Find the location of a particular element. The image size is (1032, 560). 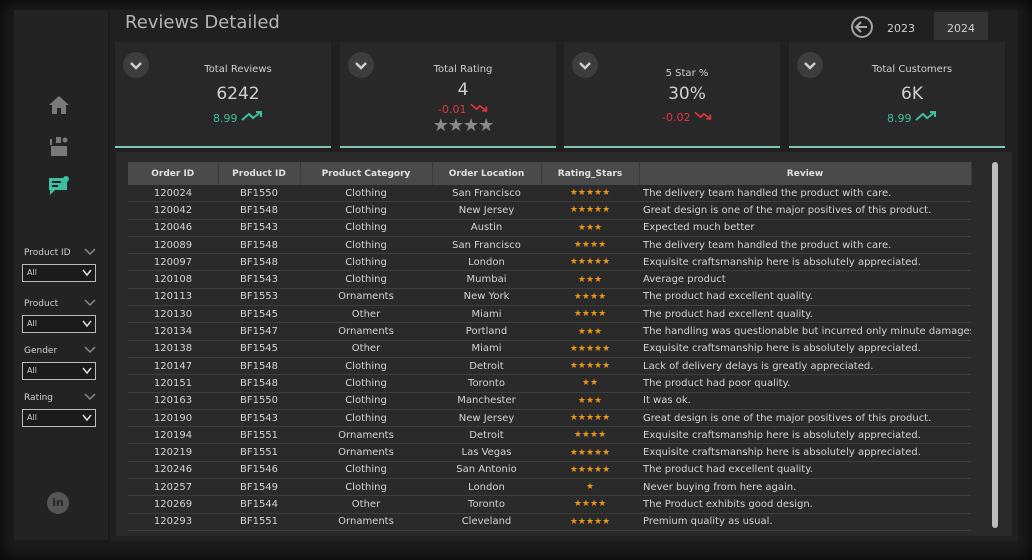

kpi-title: 5 Star % is located at coordinates (687, 73).